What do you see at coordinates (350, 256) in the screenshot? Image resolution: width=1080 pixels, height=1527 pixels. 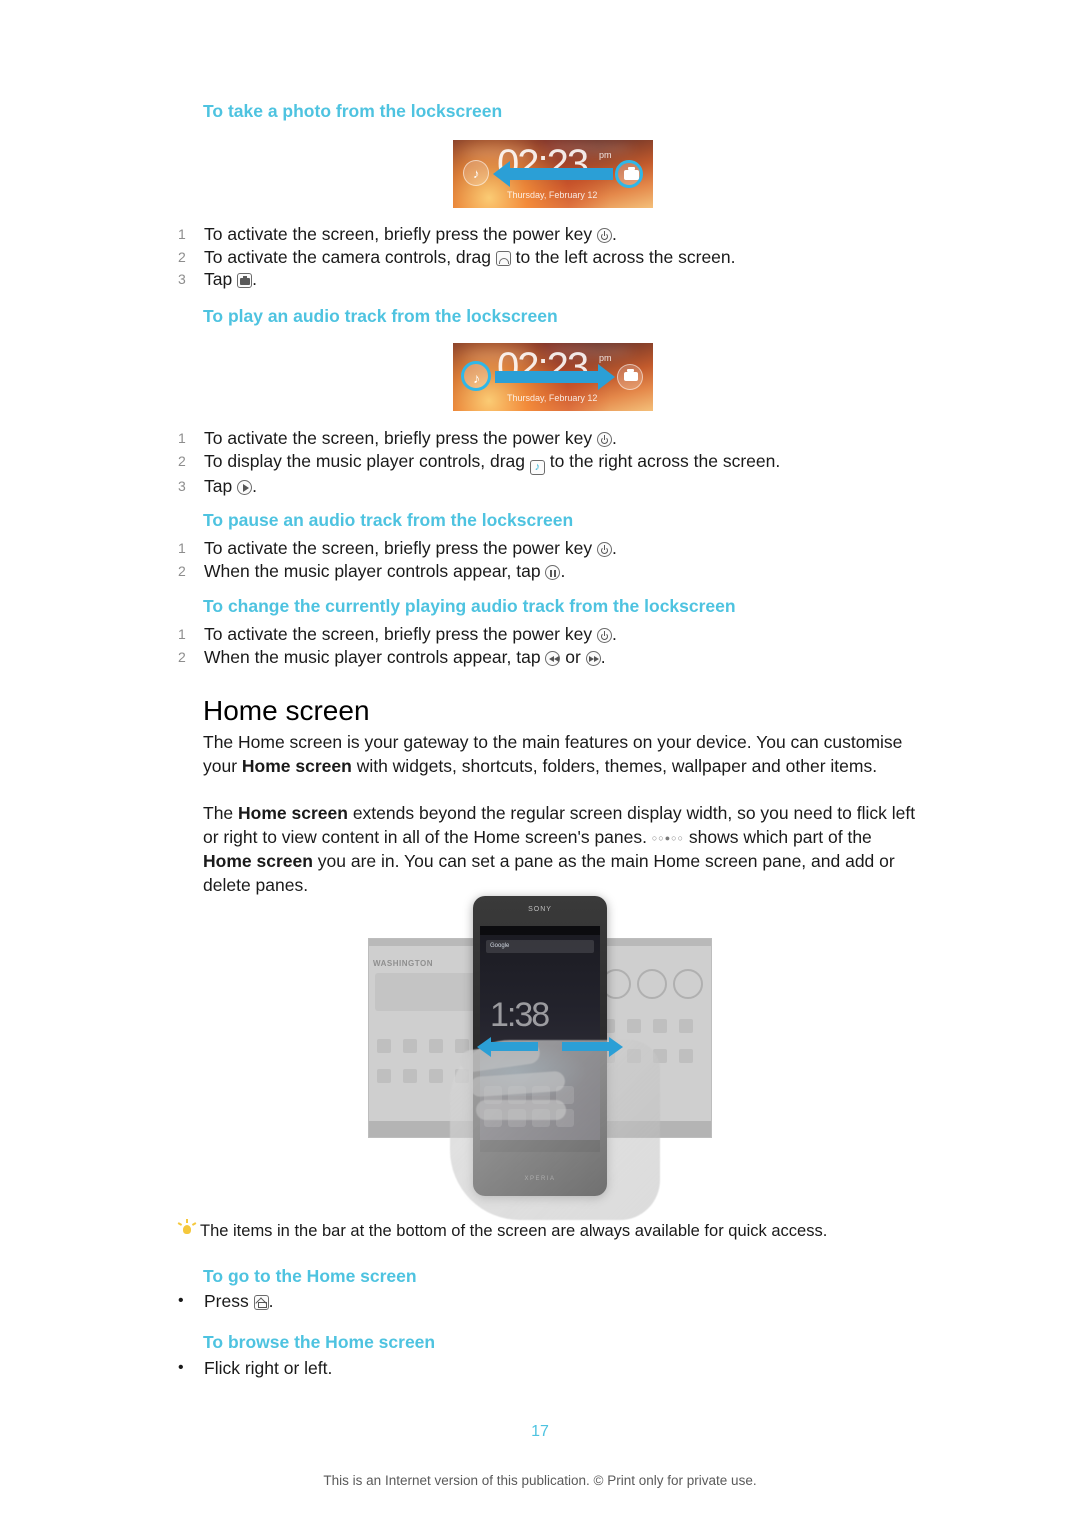 I see `step-text-before: To activate the camera controls, drag` at bounding box center [350, 256].